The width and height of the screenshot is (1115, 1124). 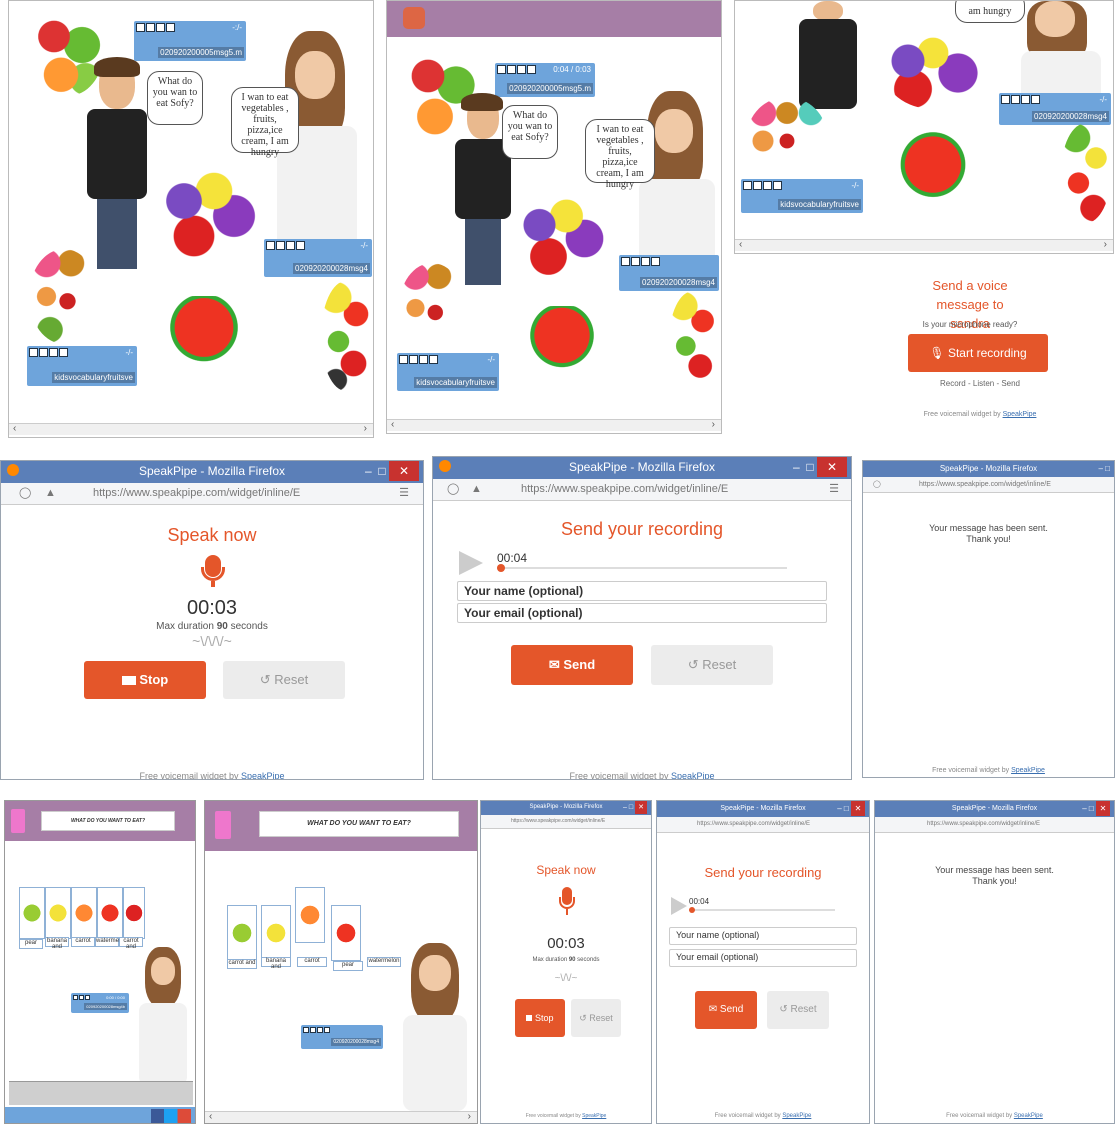 I want to click on email-field: Your email (optional), so click(x=642, y=613).